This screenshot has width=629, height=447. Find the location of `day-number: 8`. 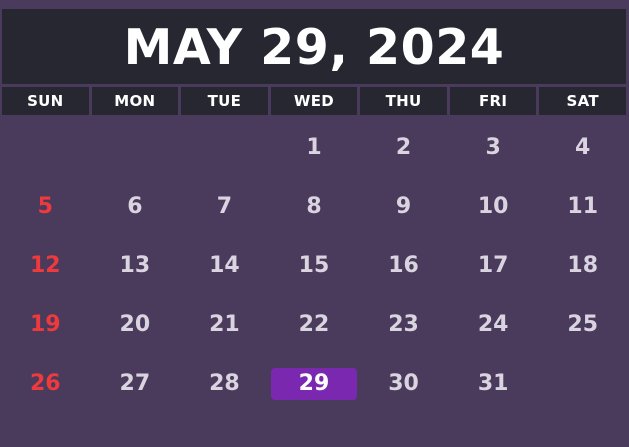

day-number: 8 is located at coordinates (314, 206).